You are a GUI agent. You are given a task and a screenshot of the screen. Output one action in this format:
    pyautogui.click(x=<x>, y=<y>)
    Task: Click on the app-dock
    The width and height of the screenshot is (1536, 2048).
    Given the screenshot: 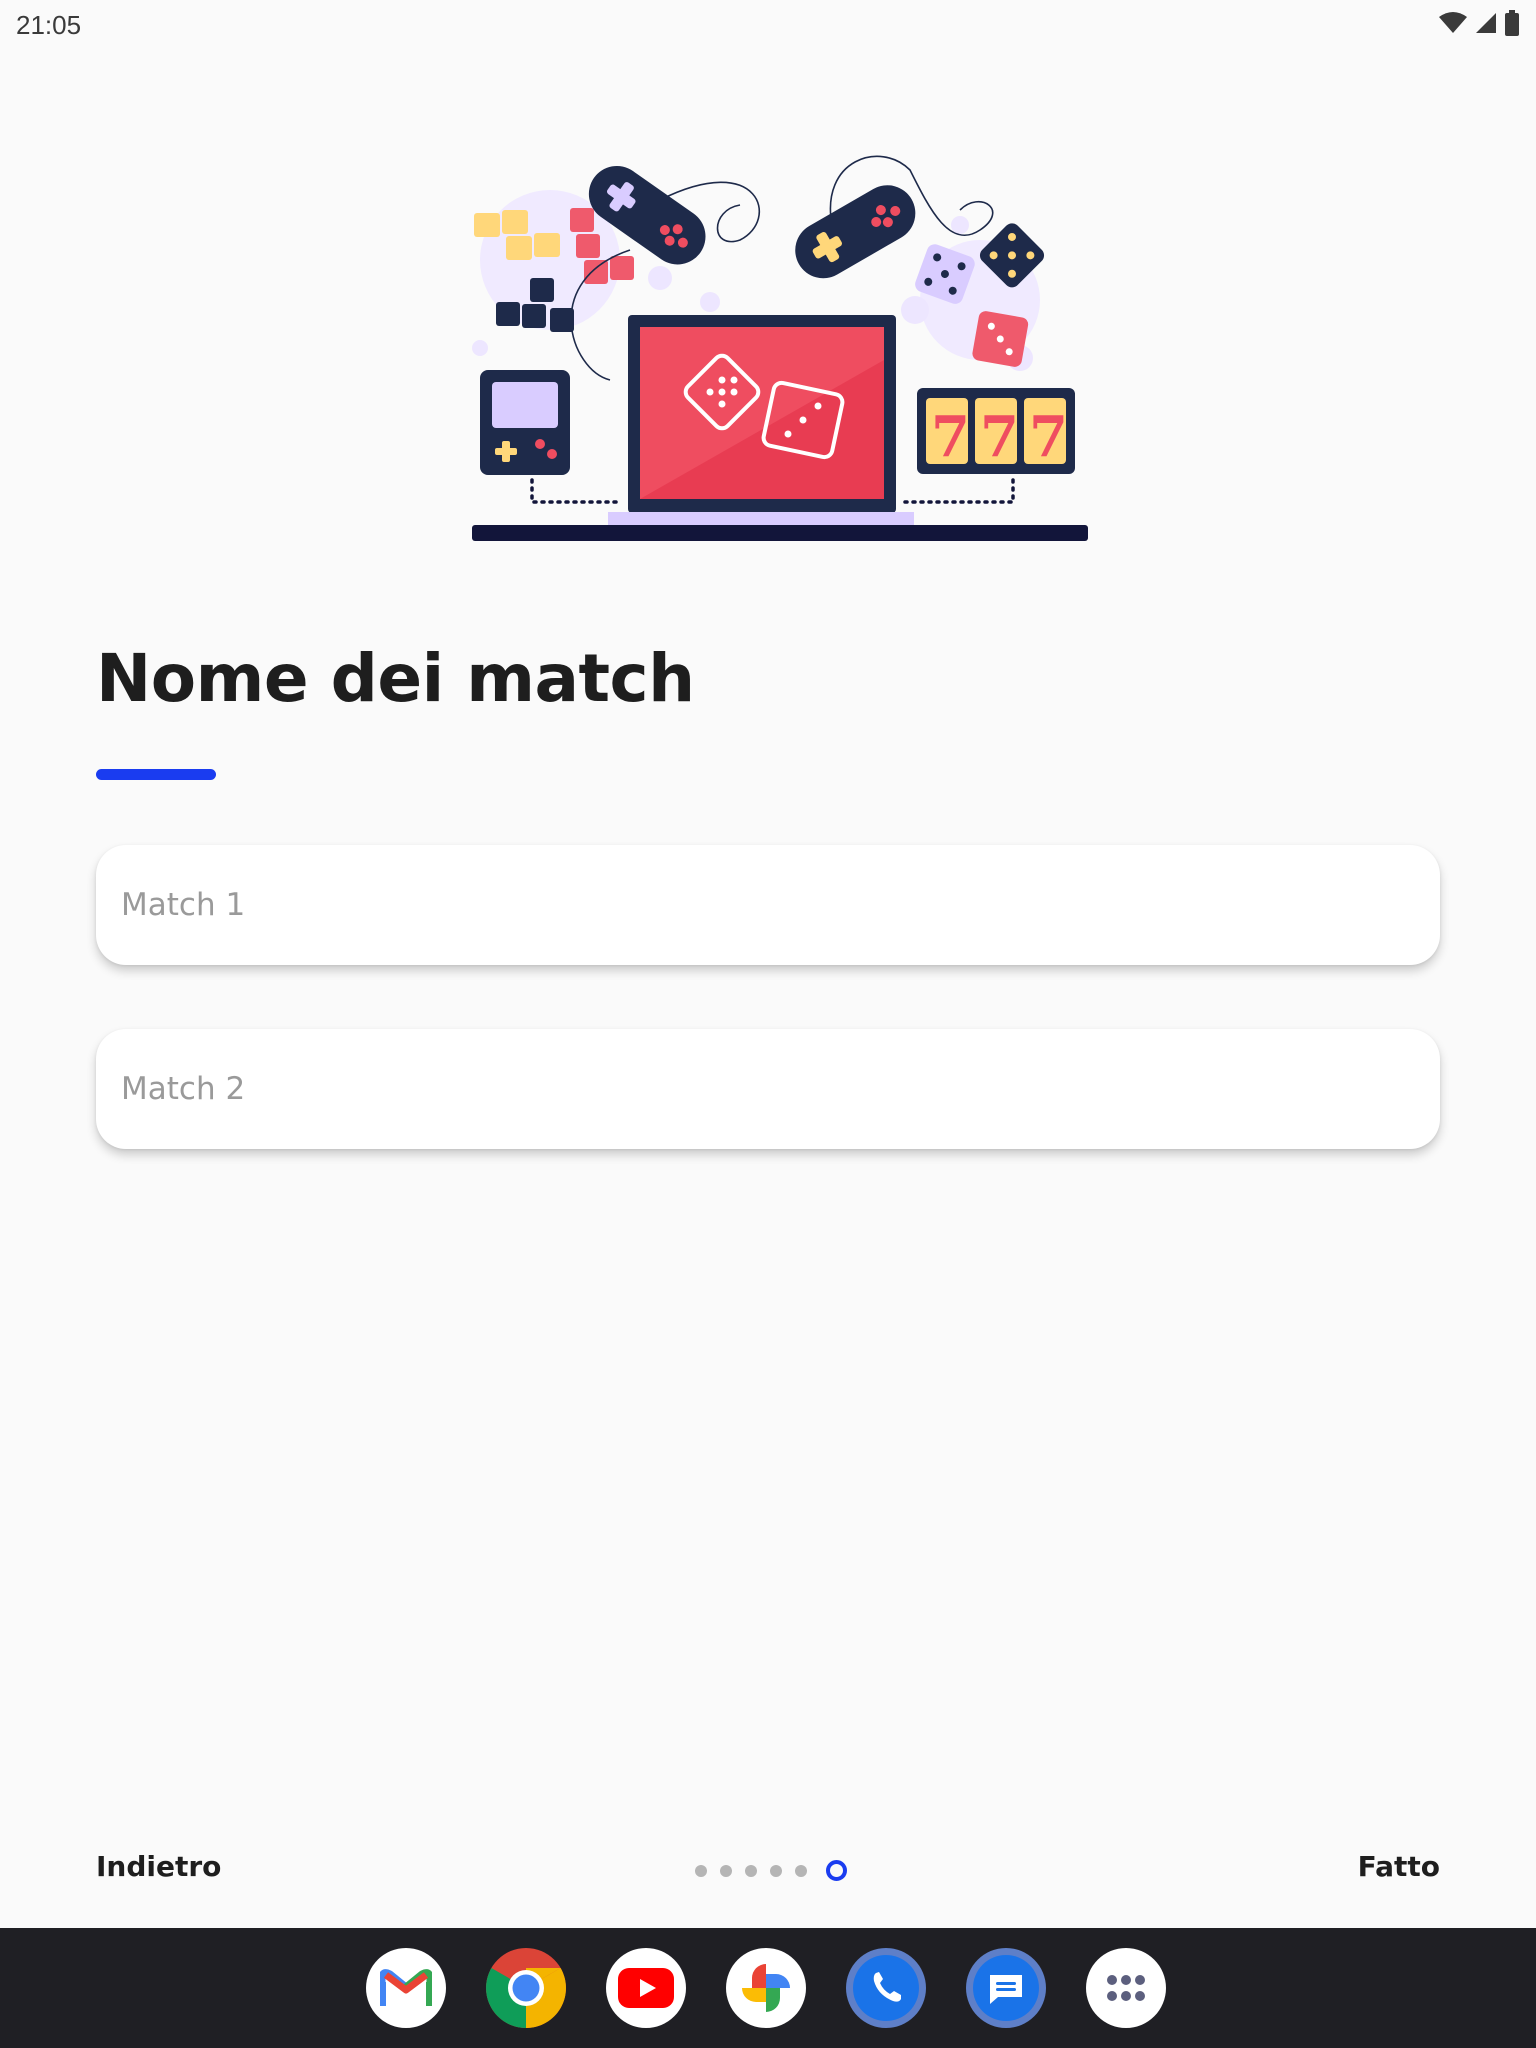 What is the action you would take?
    pyautogui.click(x=766, y=1988)
    